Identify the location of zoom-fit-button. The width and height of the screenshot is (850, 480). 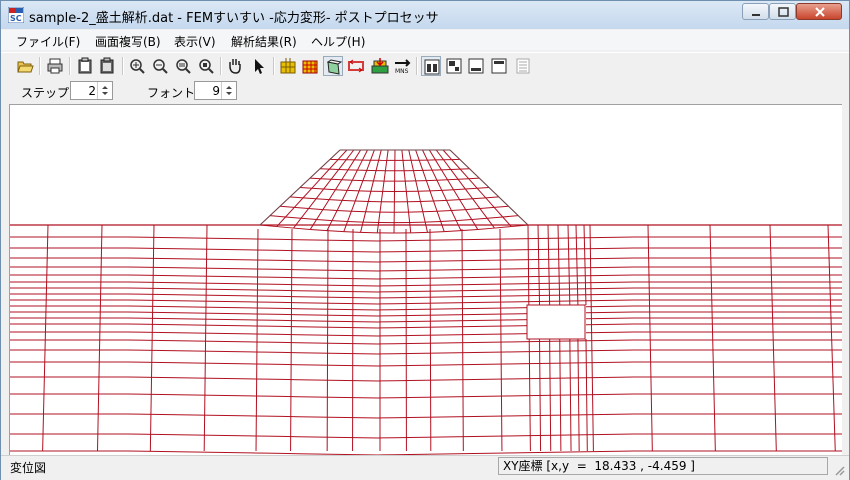
(183, 66).